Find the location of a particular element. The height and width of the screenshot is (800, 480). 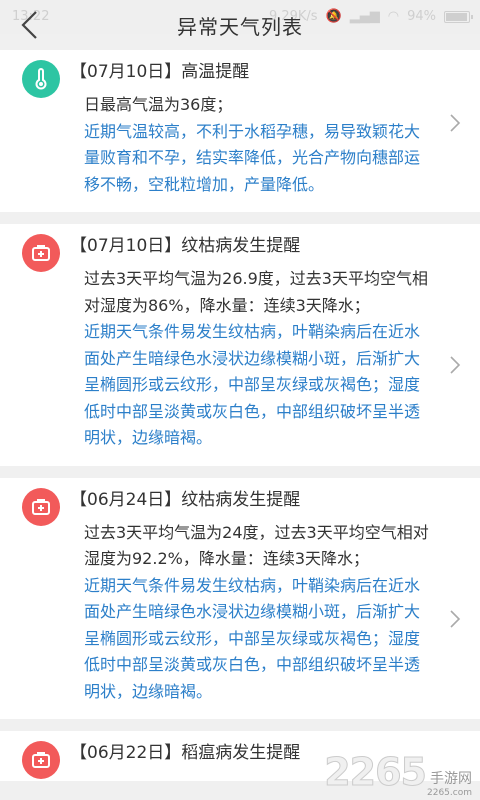

back-button is located at coordinates (31, 25).